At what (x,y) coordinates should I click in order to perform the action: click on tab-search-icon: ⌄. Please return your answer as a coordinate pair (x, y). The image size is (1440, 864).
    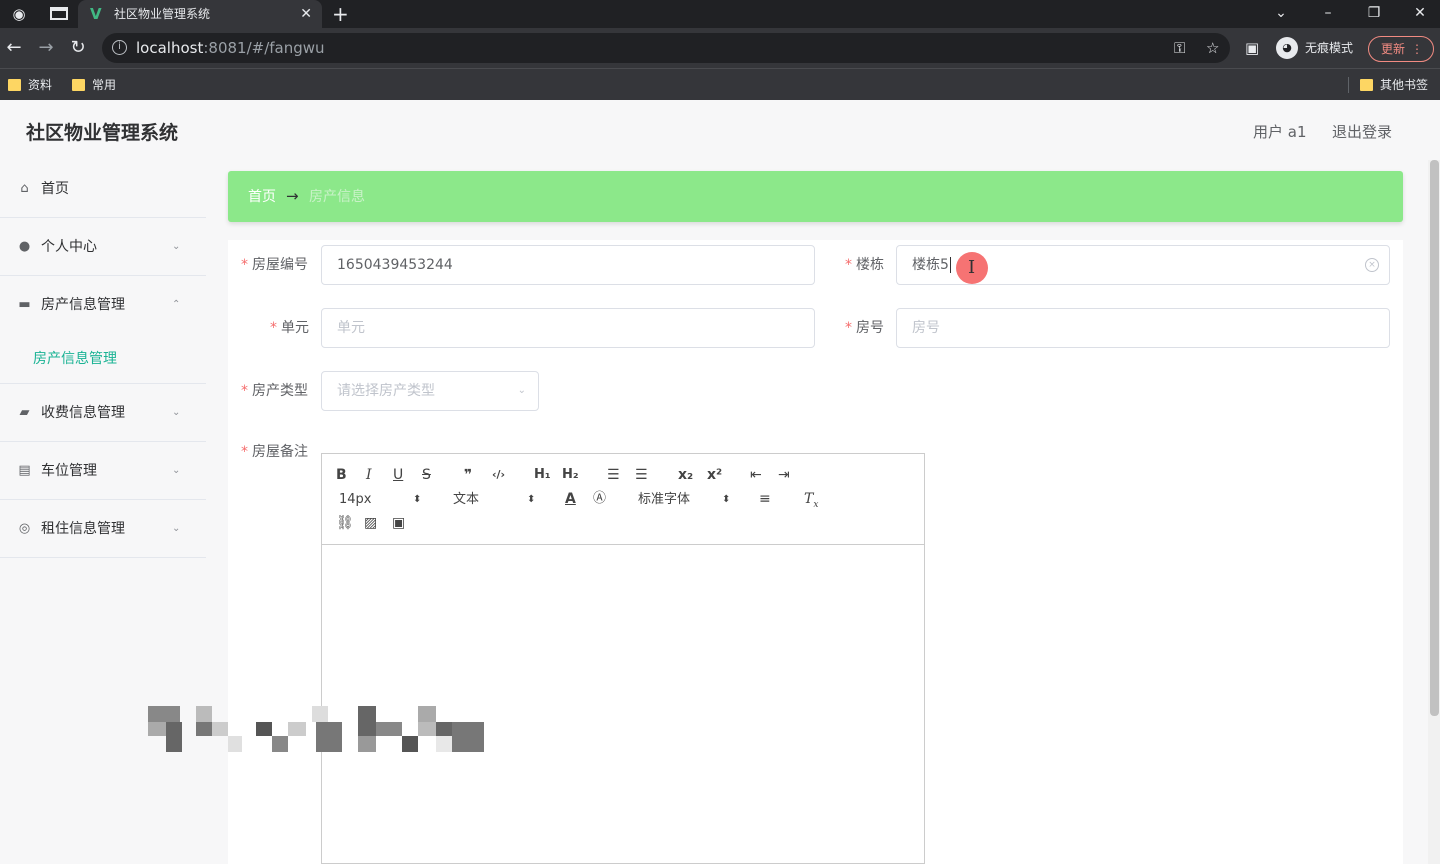
    Looking at the image, I should click on (1281, 13).